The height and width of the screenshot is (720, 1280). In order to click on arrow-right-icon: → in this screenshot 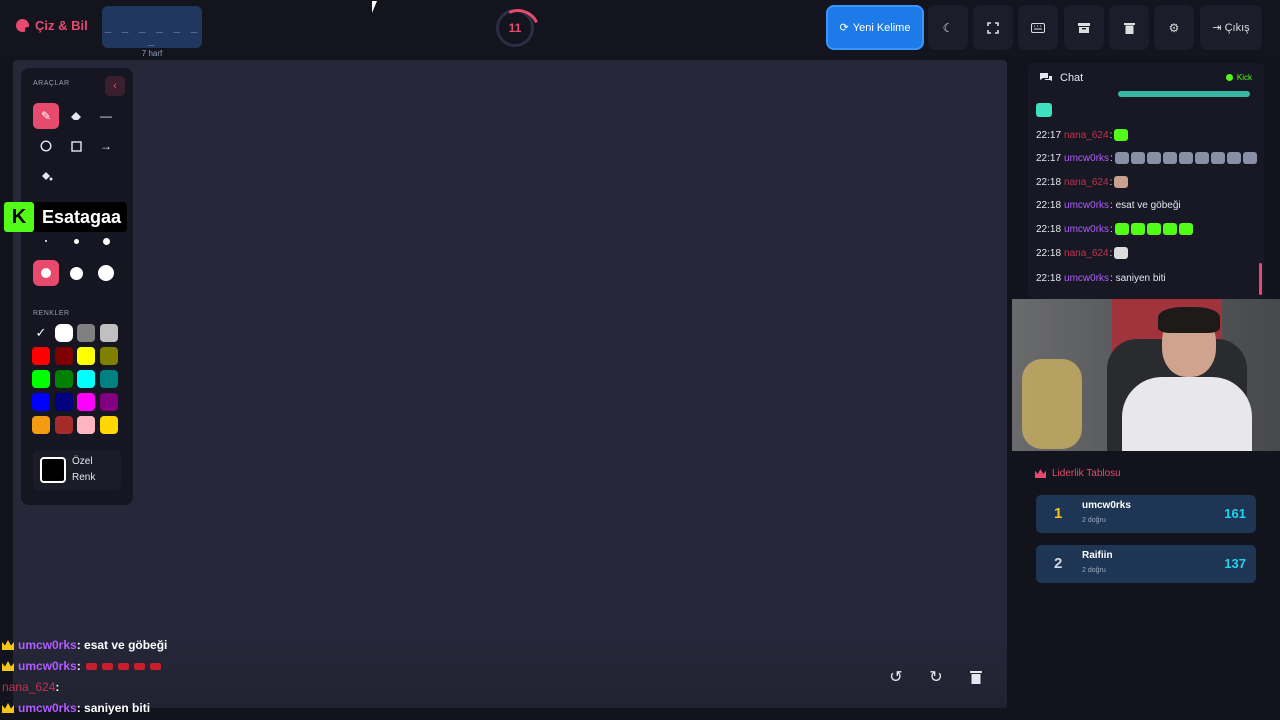, I will do `click(106, 146)`.